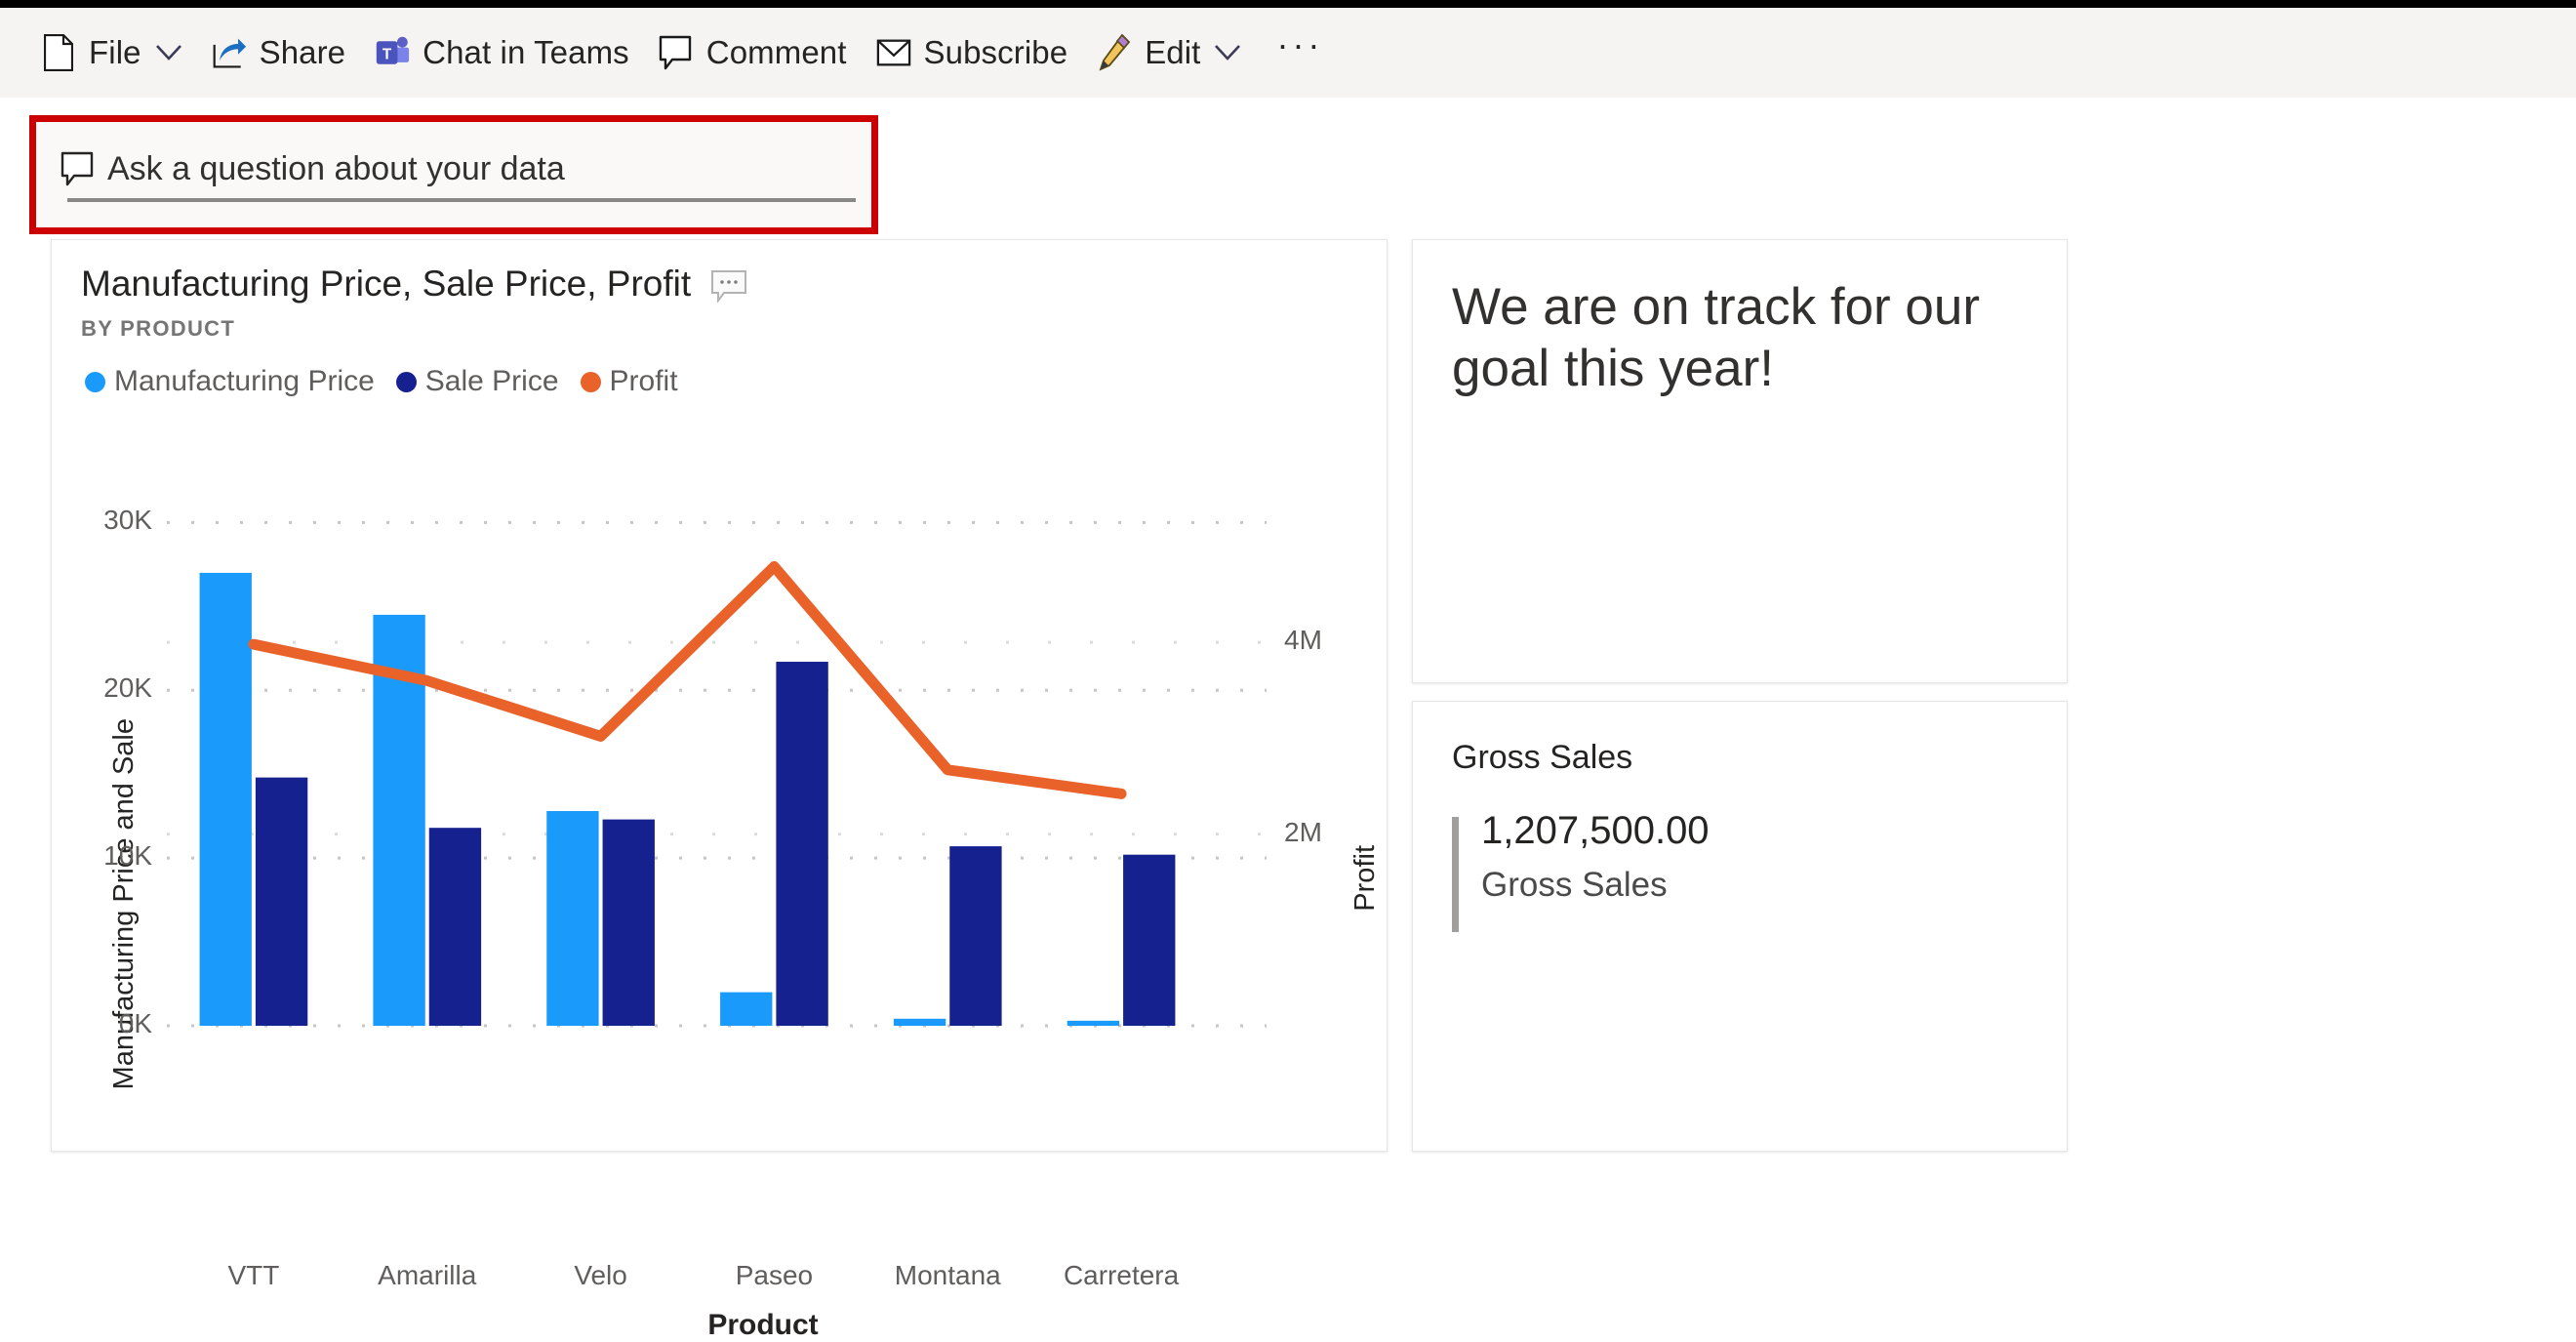  What do you see at coordinates (1542, 757) in the screenshot?
I see `kpi-card-title: Gross Sales` at bounding box center [1542, 757].